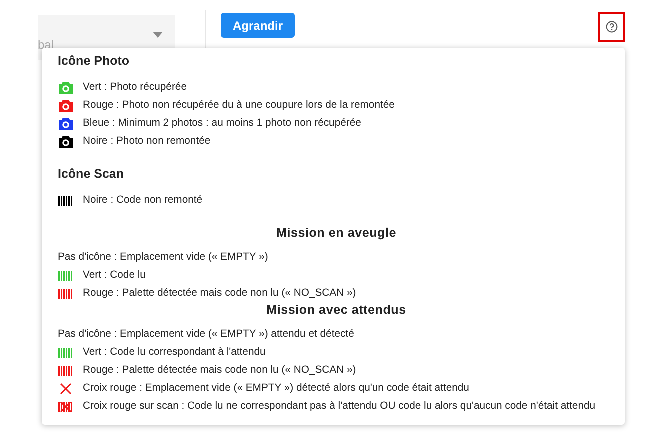  What do you see at coordinates (143, 200) in the screenshot?
I see `legend-text: Noire : Code non remonté` at bounding box center [143, 200].